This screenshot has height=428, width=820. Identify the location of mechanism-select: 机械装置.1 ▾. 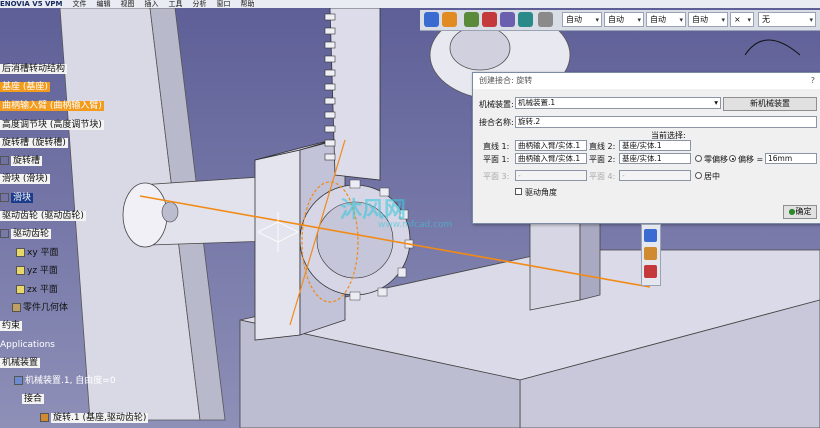
(618, 103).